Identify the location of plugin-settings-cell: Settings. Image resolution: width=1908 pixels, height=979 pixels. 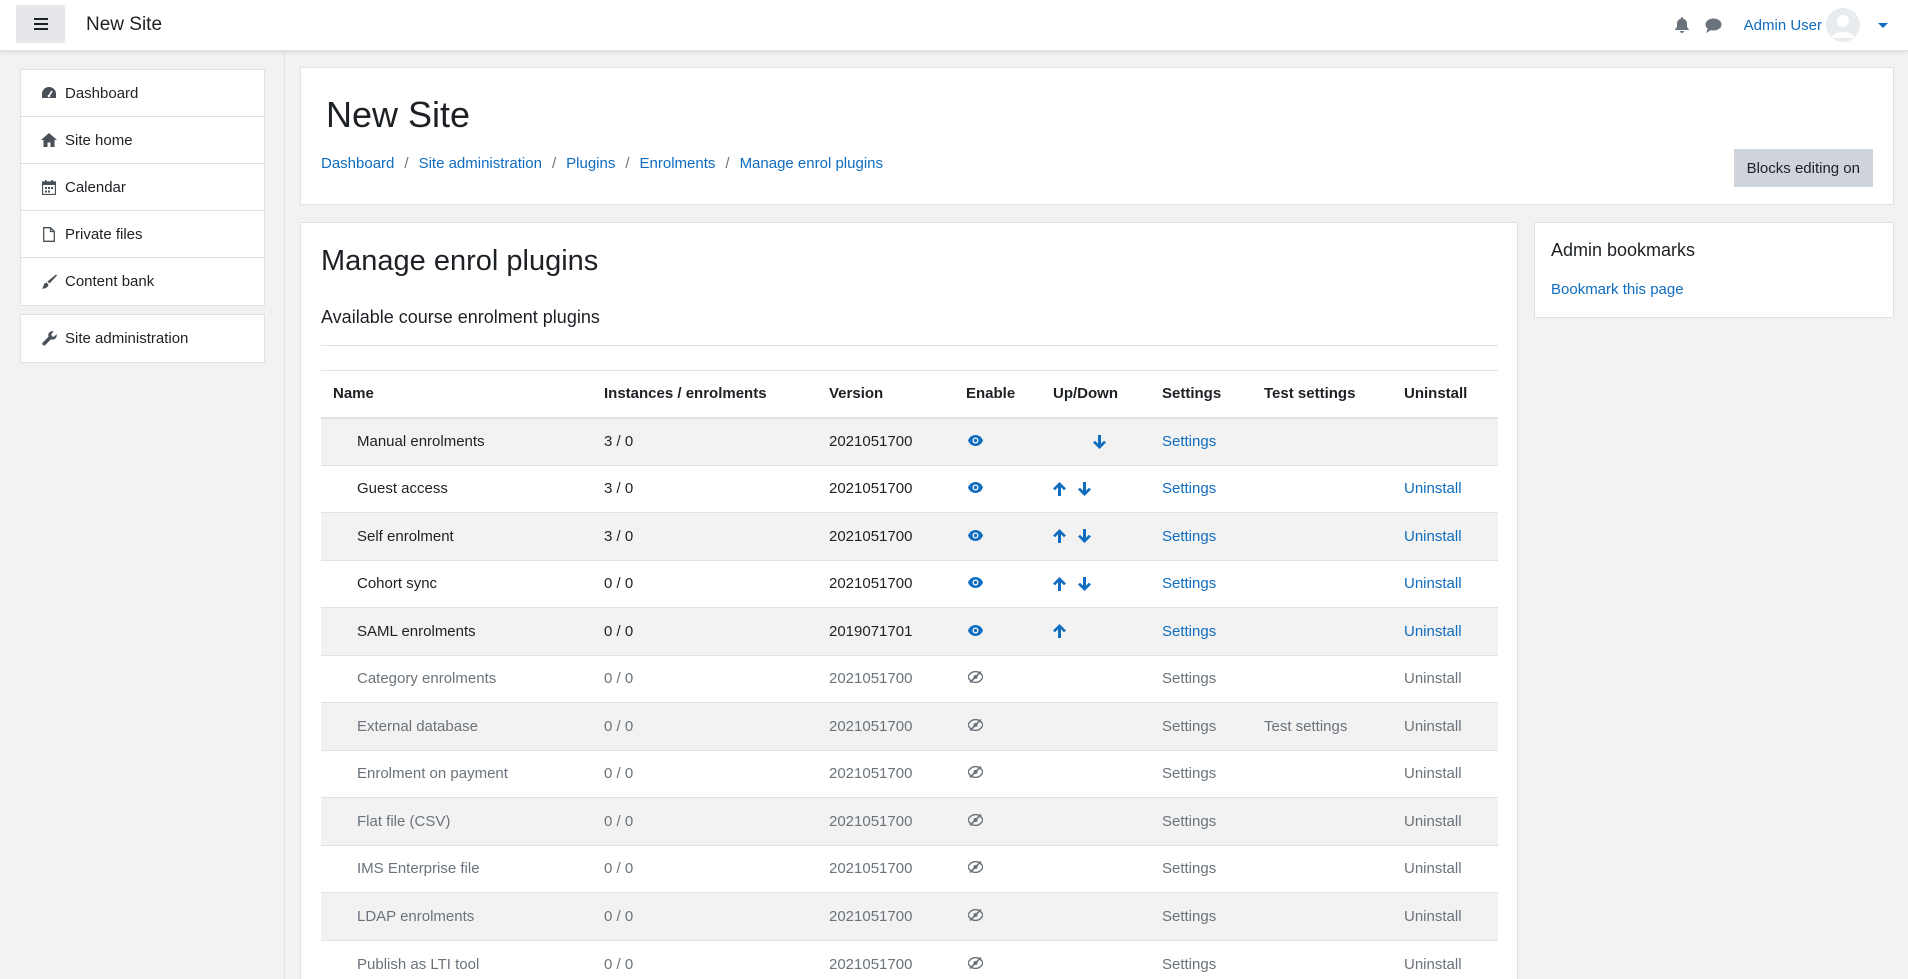
(1201, 821).